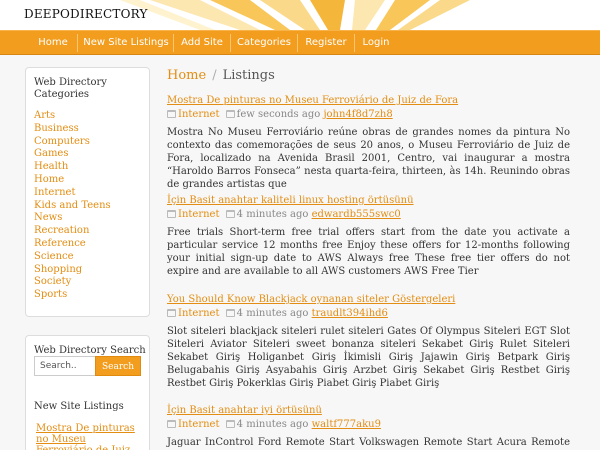  I want to click on nav-add-site: Add Site, so click(202, 43).